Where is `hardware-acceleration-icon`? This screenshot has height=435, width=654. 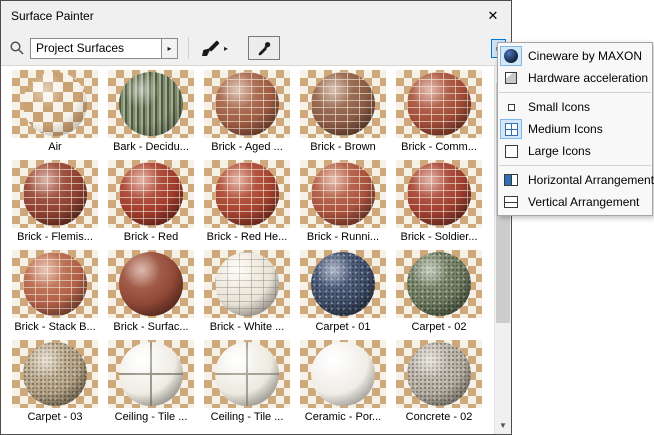 hardware-acceleration-icon is located at coordinates (511, 78).